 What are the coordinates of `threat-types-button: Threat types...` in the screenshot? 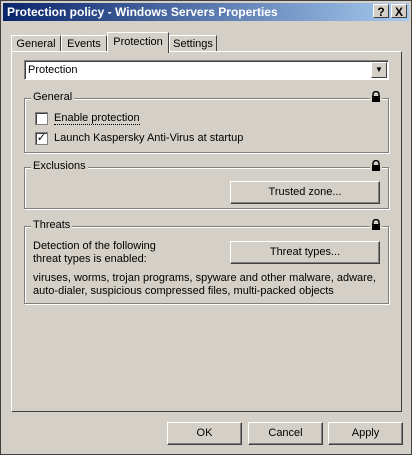 It's located at (305, 252).